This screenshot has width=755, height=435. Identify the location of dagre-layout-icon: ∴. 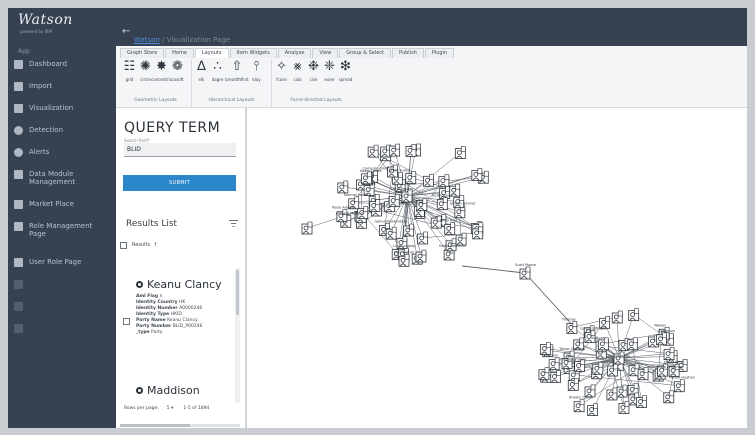
(217, 66).